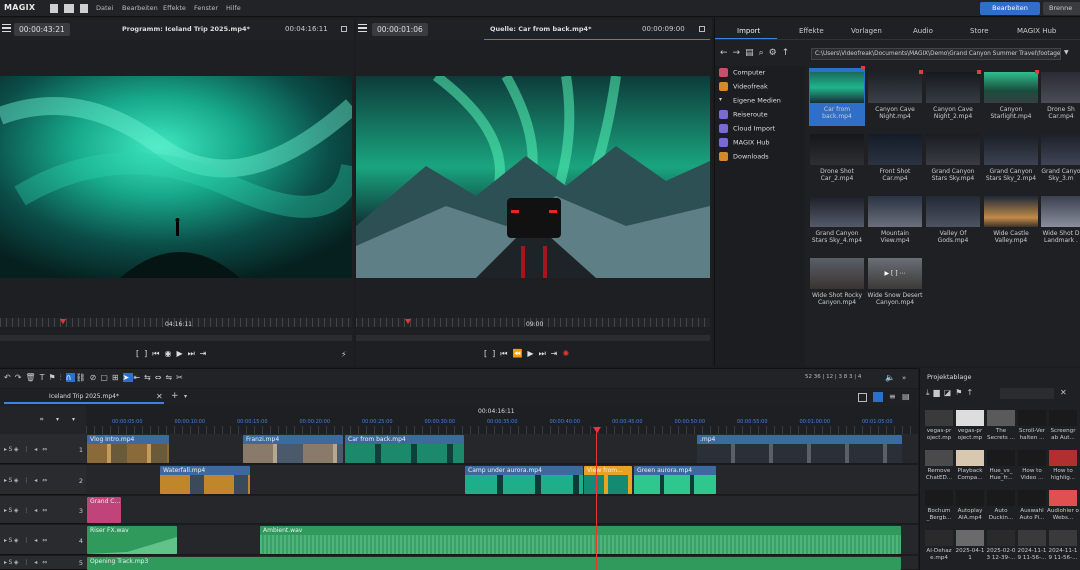 This screenshot has height=570, width=1080. I want to click on next-marker-icon: ⏭, so click(194, 353).